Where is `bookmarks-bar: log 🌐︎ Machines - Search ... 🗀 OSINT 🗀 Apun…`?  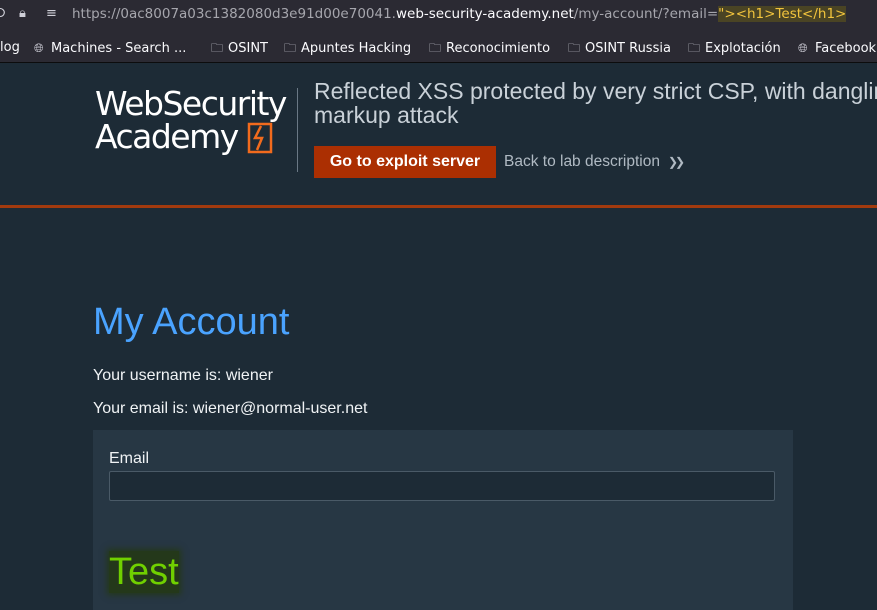 bookmarks-bar: log 🌐︎ Machines - Search ... 🗀 OSINT 🗀 Apun… is located at coordinates (438, 46).